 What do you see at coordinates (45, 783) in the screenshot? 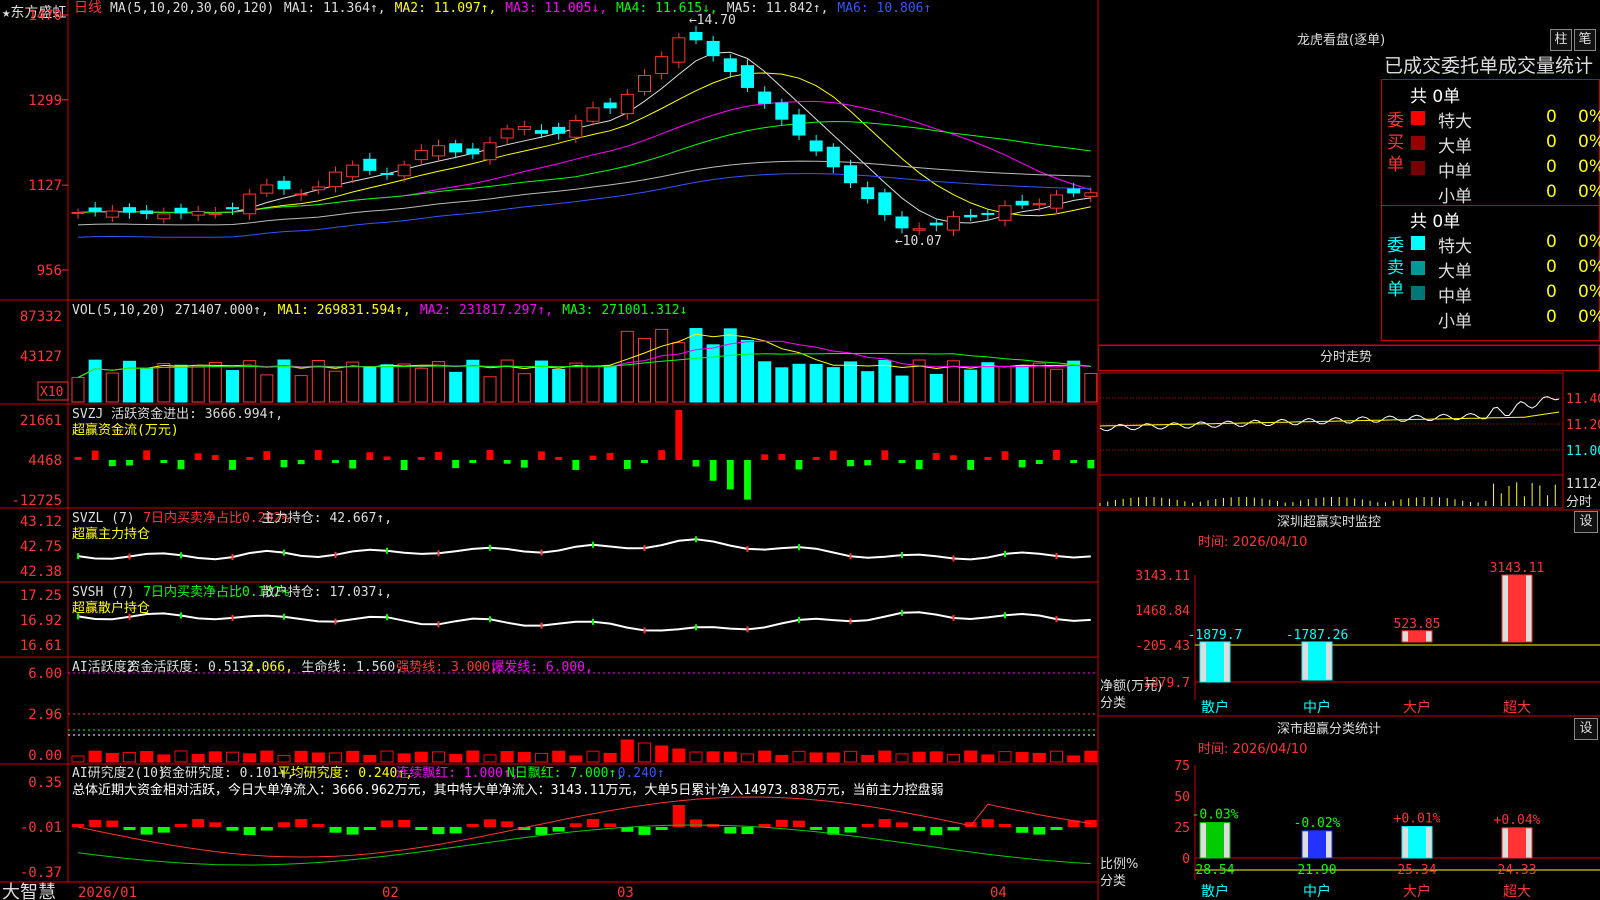
I see `ai-research-tick-label: 0.35` at bounding box center [45, 783].